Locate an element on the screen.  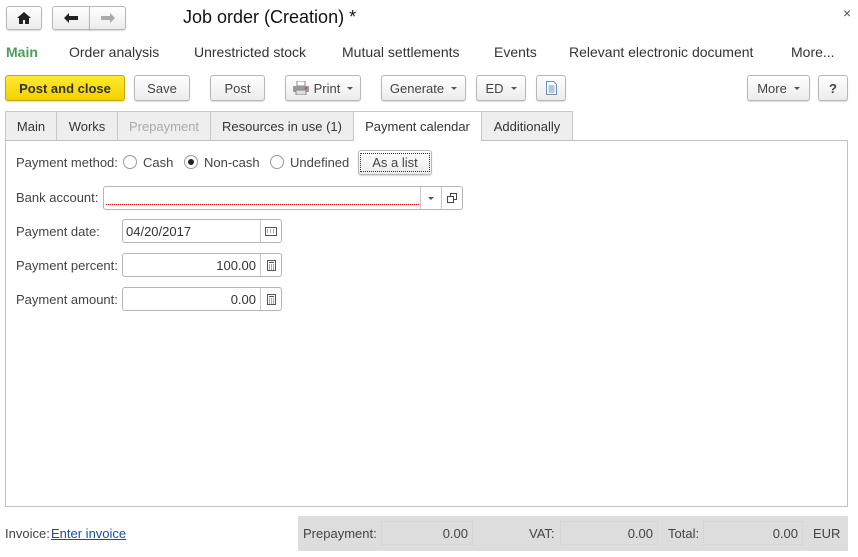
help-label: ? is located at coordinates (833, 88).